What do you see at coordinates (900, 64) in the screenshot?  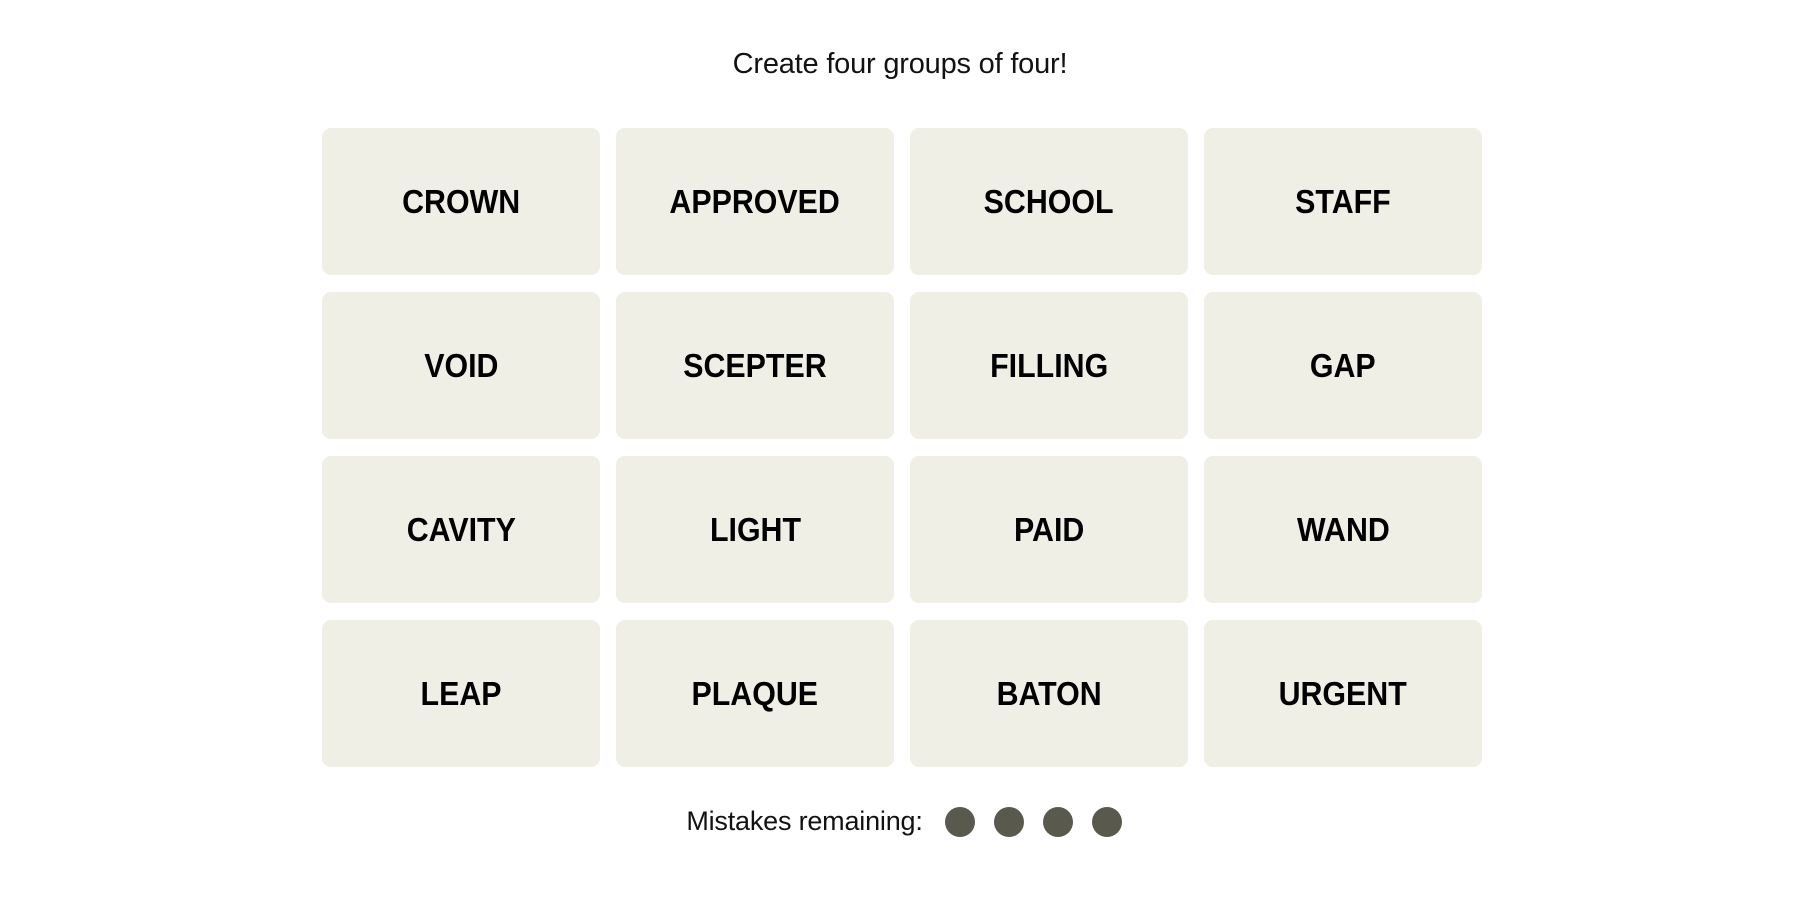 I see `instructions-heading: Create four groups of four!` at bounding box center [900, 64].